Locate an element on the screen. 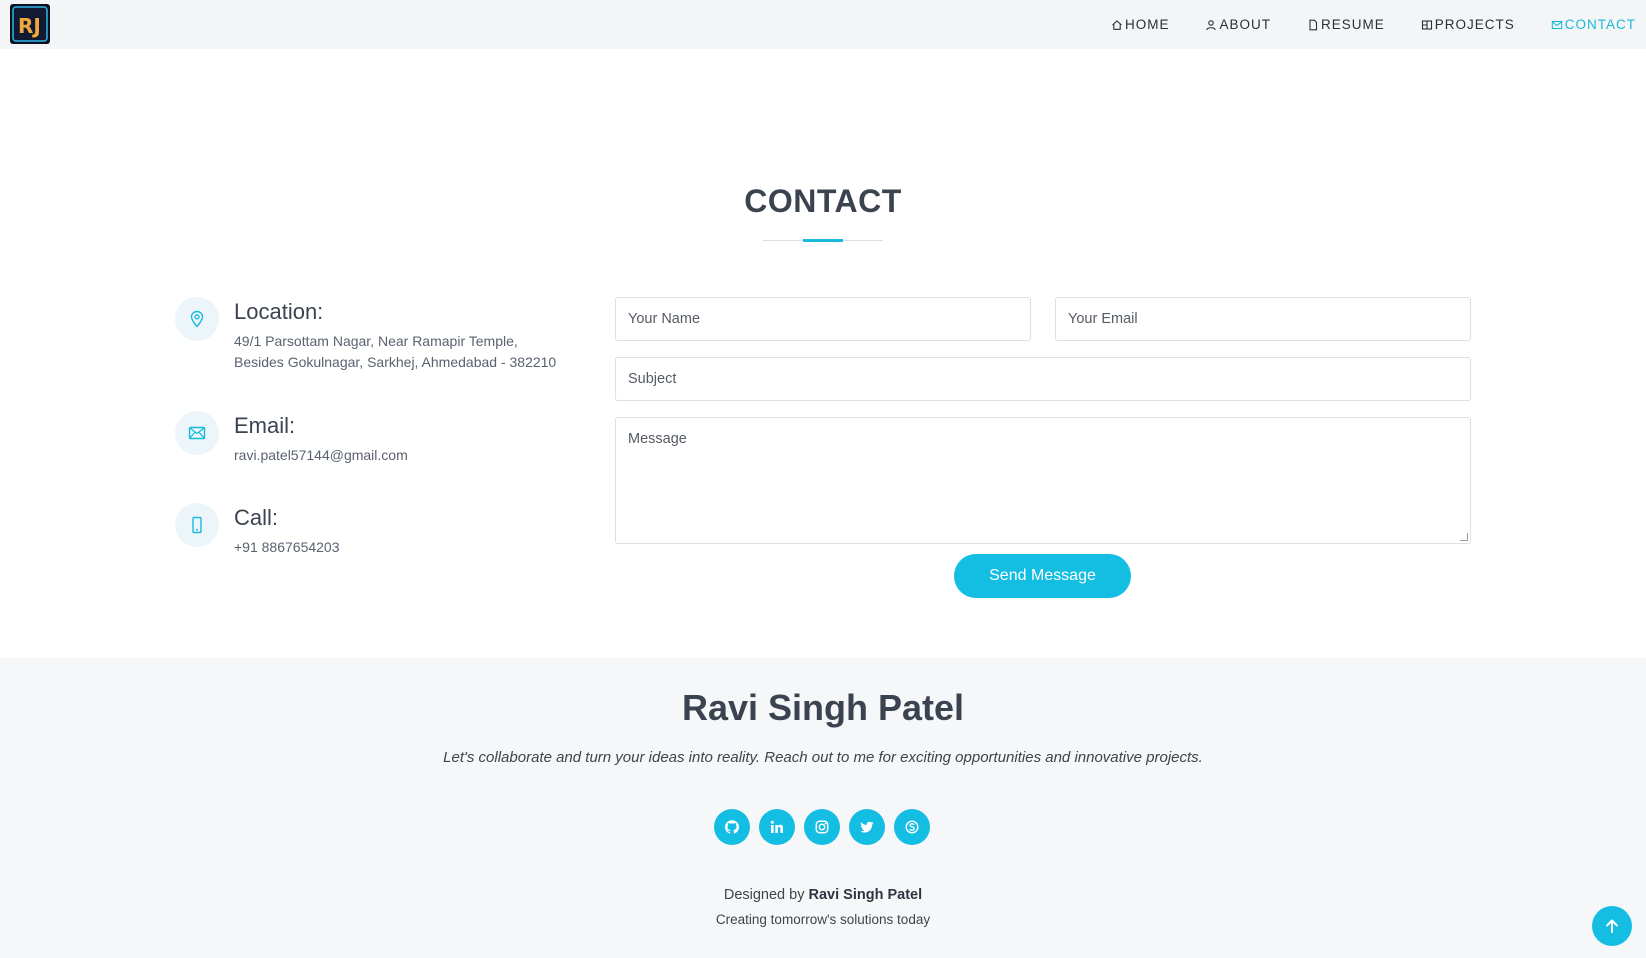  main-nav: HOME ABOUT RESUME PROJECTS CONTACT is located at coordinates (1355, 24).